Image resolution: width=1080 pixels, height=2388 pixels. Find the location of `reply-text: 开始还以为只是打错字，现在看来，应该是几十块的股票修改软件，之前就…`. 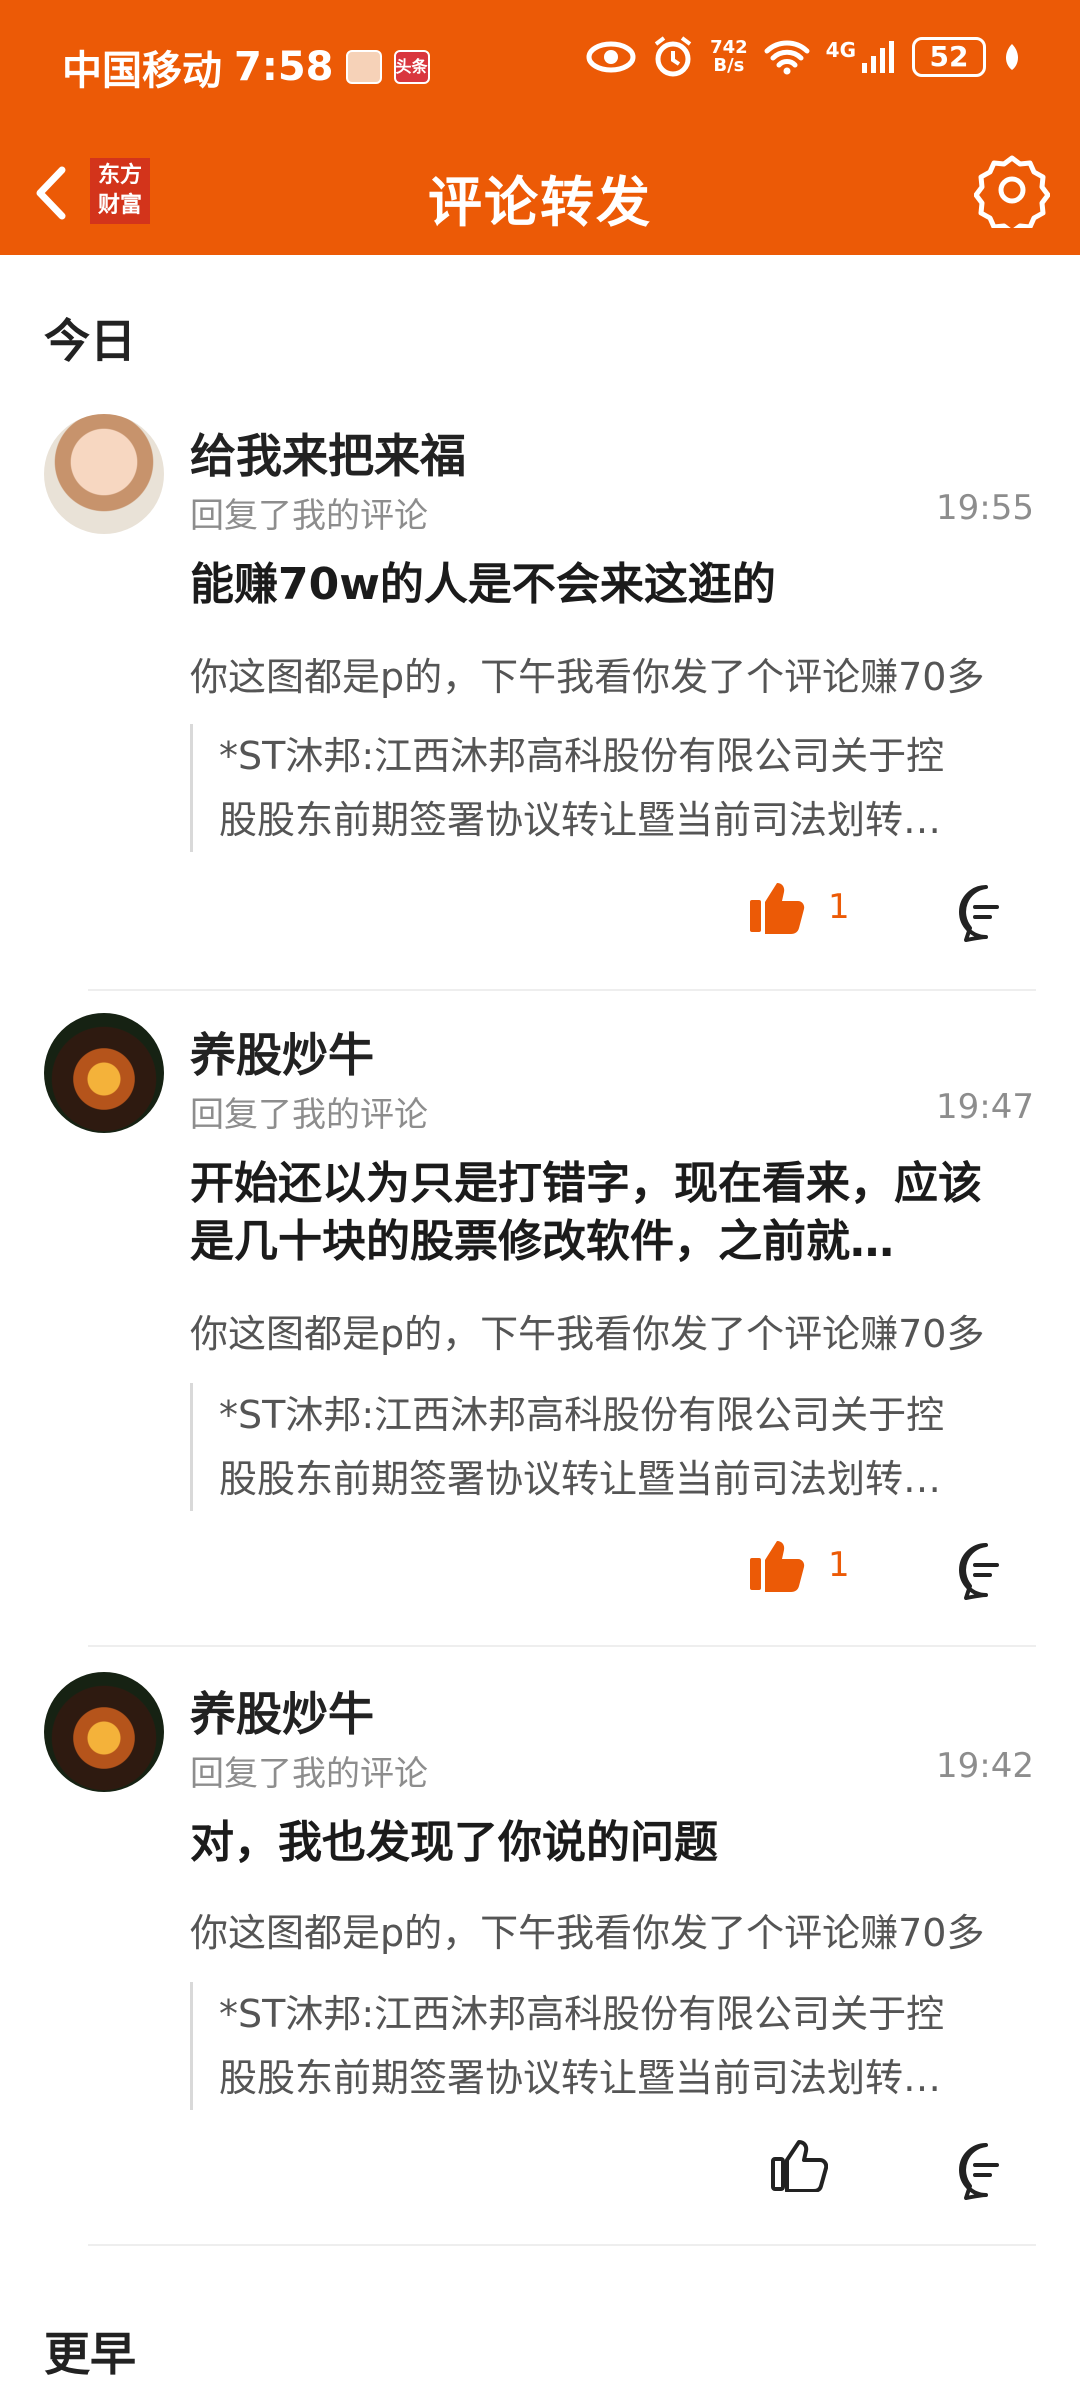

reply-text: 开始还以为只是打错字，现在看来，应该是几十块的股票修改软件，之前就… is located at coordinates (605, 1213).